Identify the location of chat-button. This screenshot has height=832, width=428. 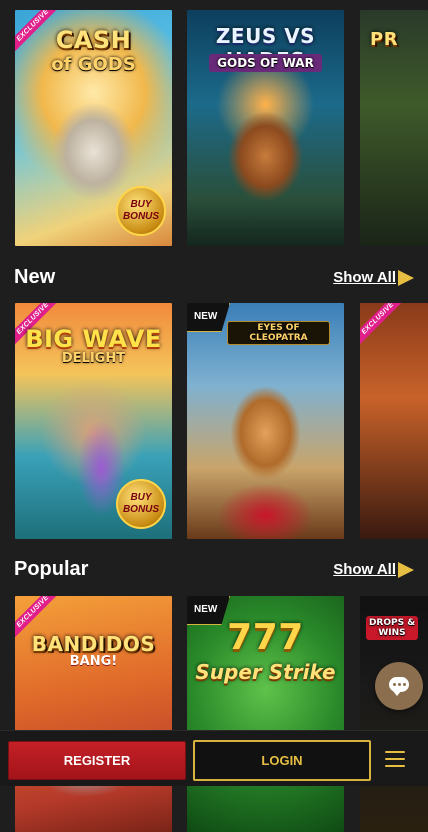
(399, 686).